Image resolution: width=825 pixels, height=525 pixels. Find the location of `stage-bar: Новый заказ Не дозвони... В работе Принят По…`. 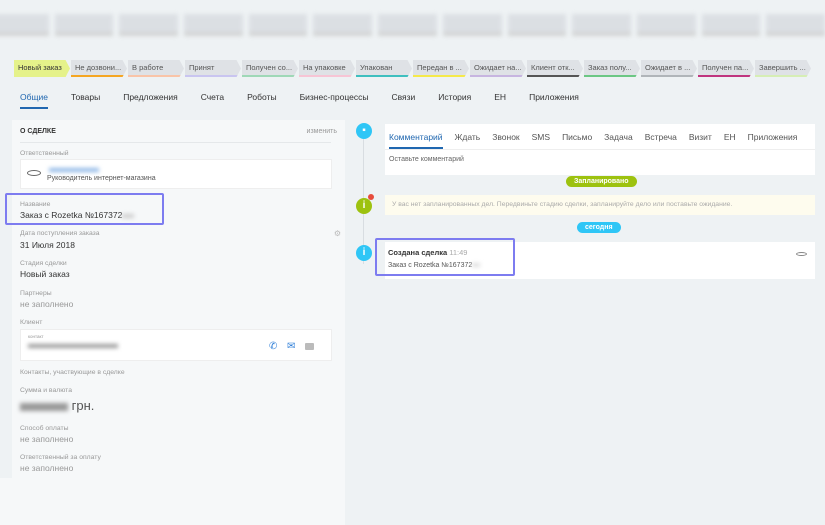

stage-bar: Новый заказ Не дозвони... В работе Принят По… is located at coordinates (412, 68).